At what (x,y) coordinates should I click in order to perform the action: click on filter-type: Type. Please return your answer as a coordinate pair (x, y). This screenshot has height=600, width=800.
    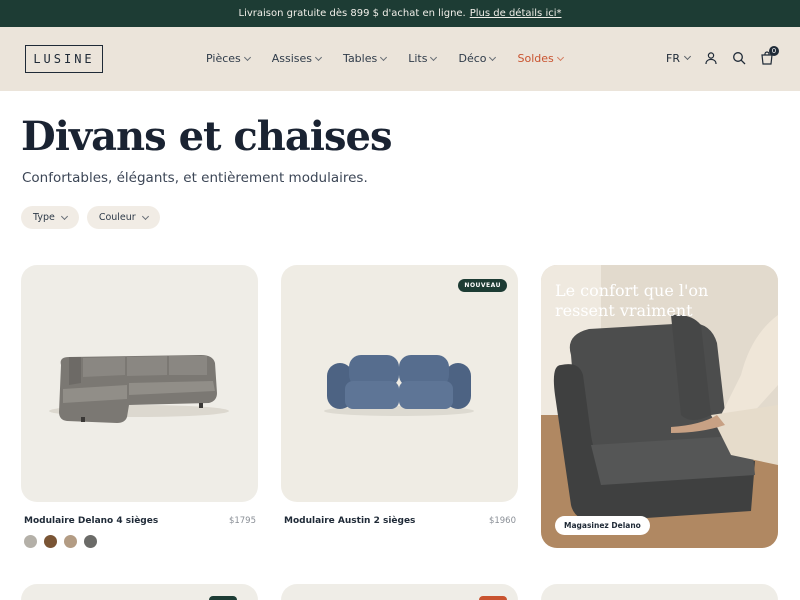
    Looking at the image, I should click on (50, 217).